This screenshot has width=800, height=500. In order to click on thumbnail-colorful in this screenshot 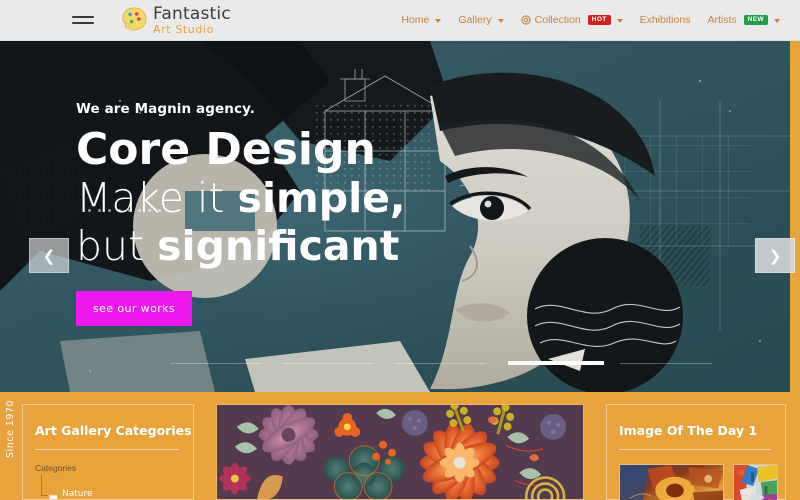, I will do `click(755, 482)`.